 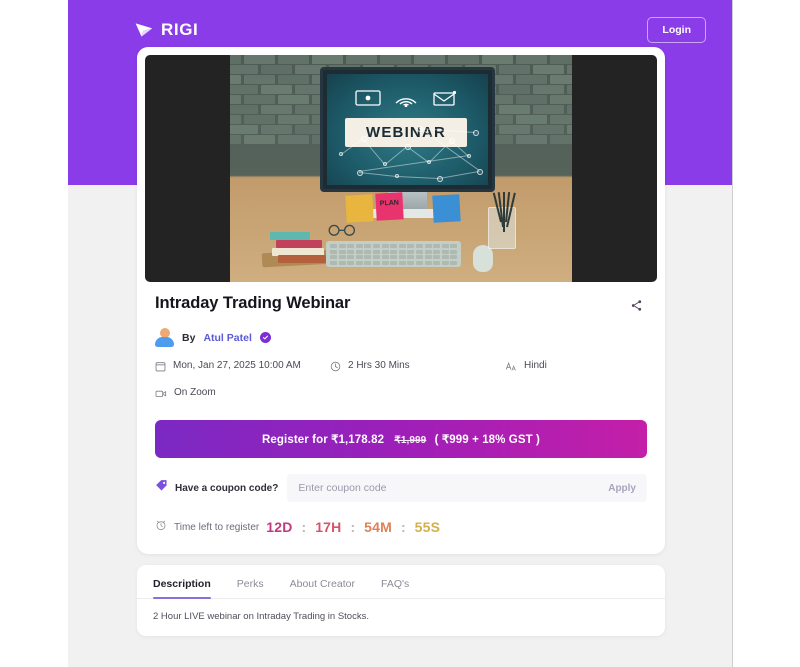 What do you see at coordinates (401, 337) in the screenshot?
I see `author-row: By Atul Patel` at bounding box center [401, 337].